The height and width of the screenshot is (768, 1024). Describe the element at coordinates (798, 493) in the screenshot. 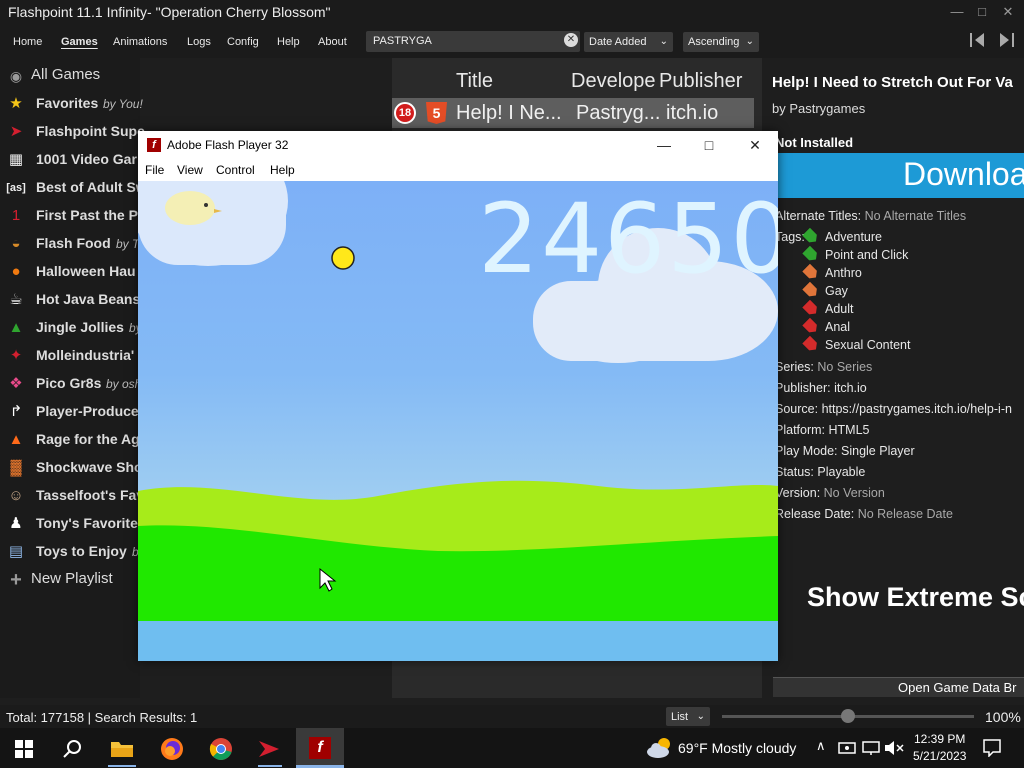

I see `detail-field-label: Version:` at that location.